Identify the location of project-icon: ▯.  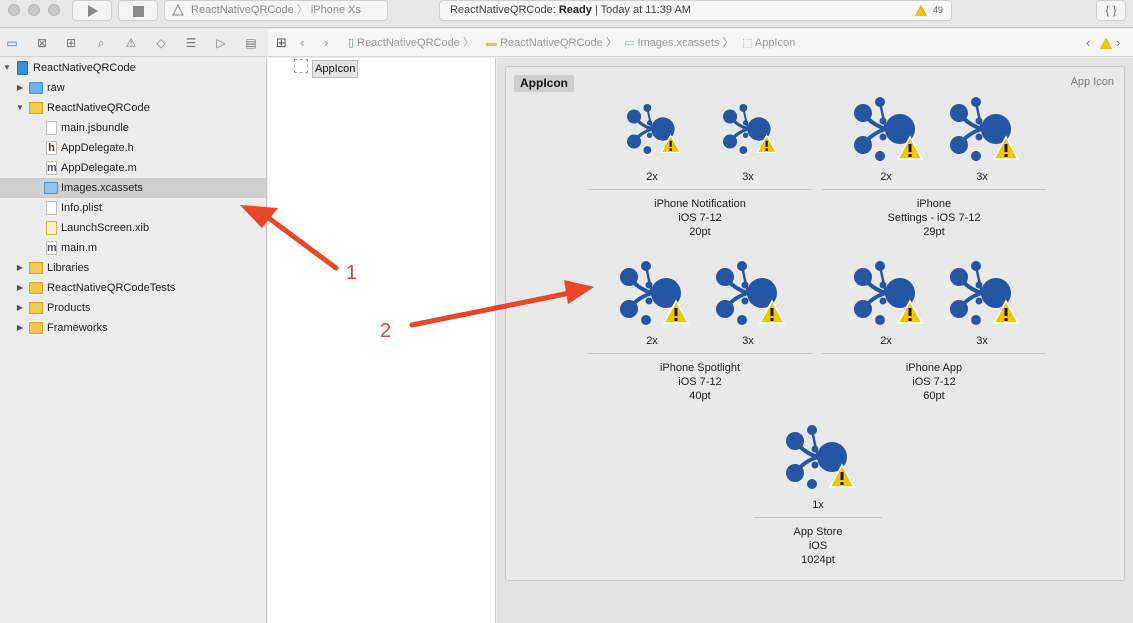
(351, 43).